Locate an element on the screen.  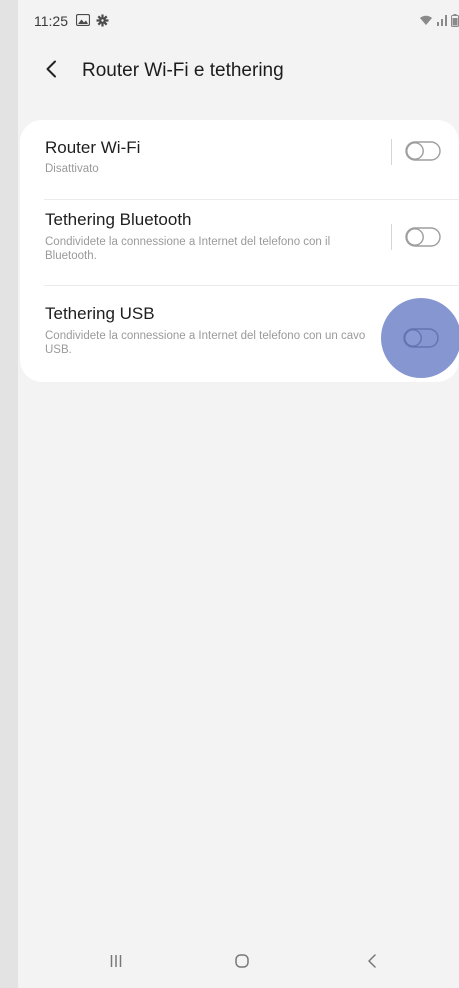
router-wifi-row: Router Wi-Fi Disattivato is located at coordinates (239, 160).